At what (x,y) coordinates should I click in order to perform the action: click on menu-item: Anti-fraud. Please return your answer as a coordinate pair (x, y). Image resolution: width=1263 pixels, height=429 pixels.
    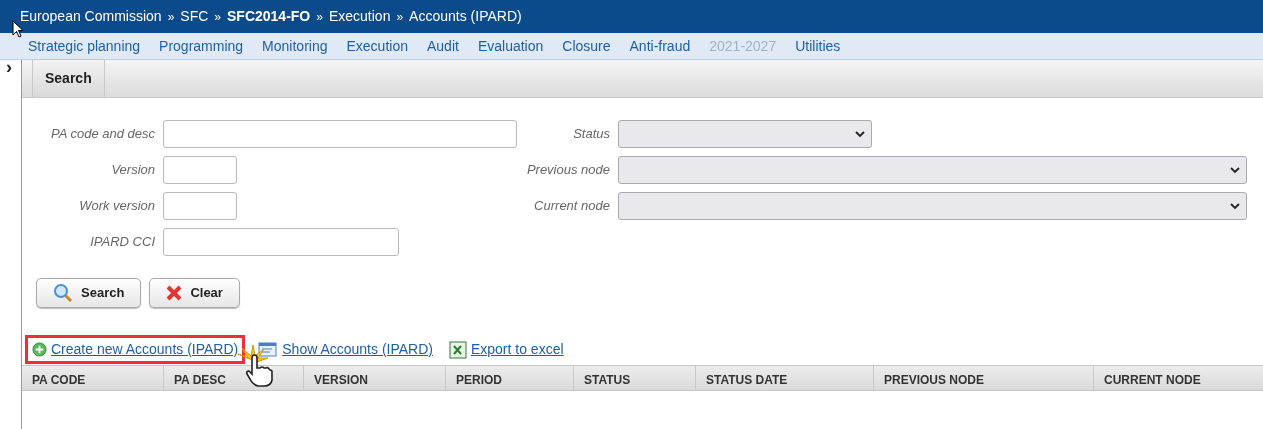
    Looking at the image, I should click on (660, 46).